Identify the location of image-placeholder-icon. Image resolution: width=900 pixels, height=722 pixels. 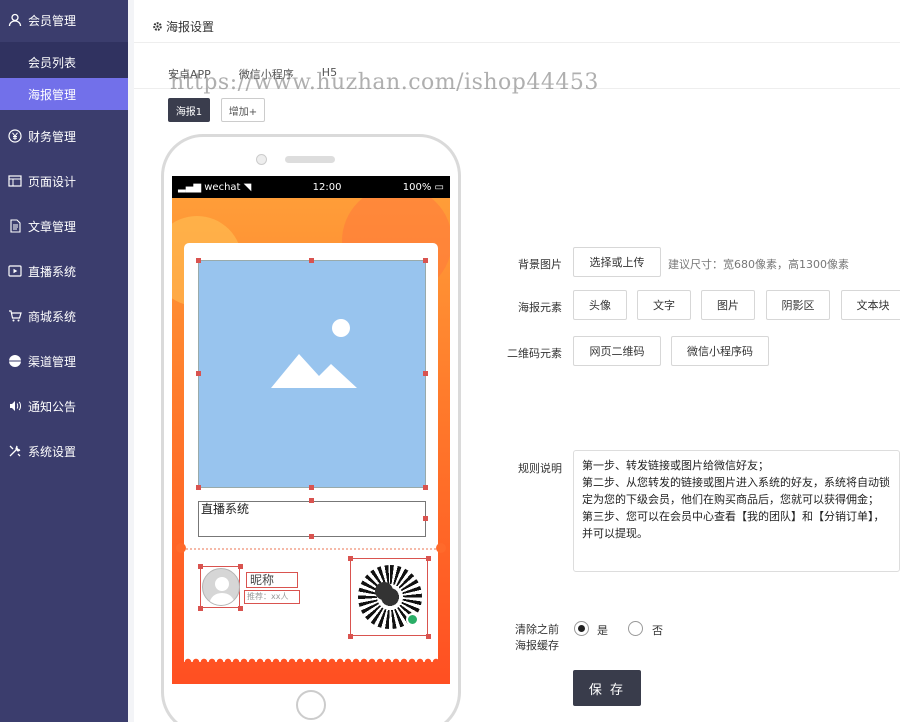
(314, 353).